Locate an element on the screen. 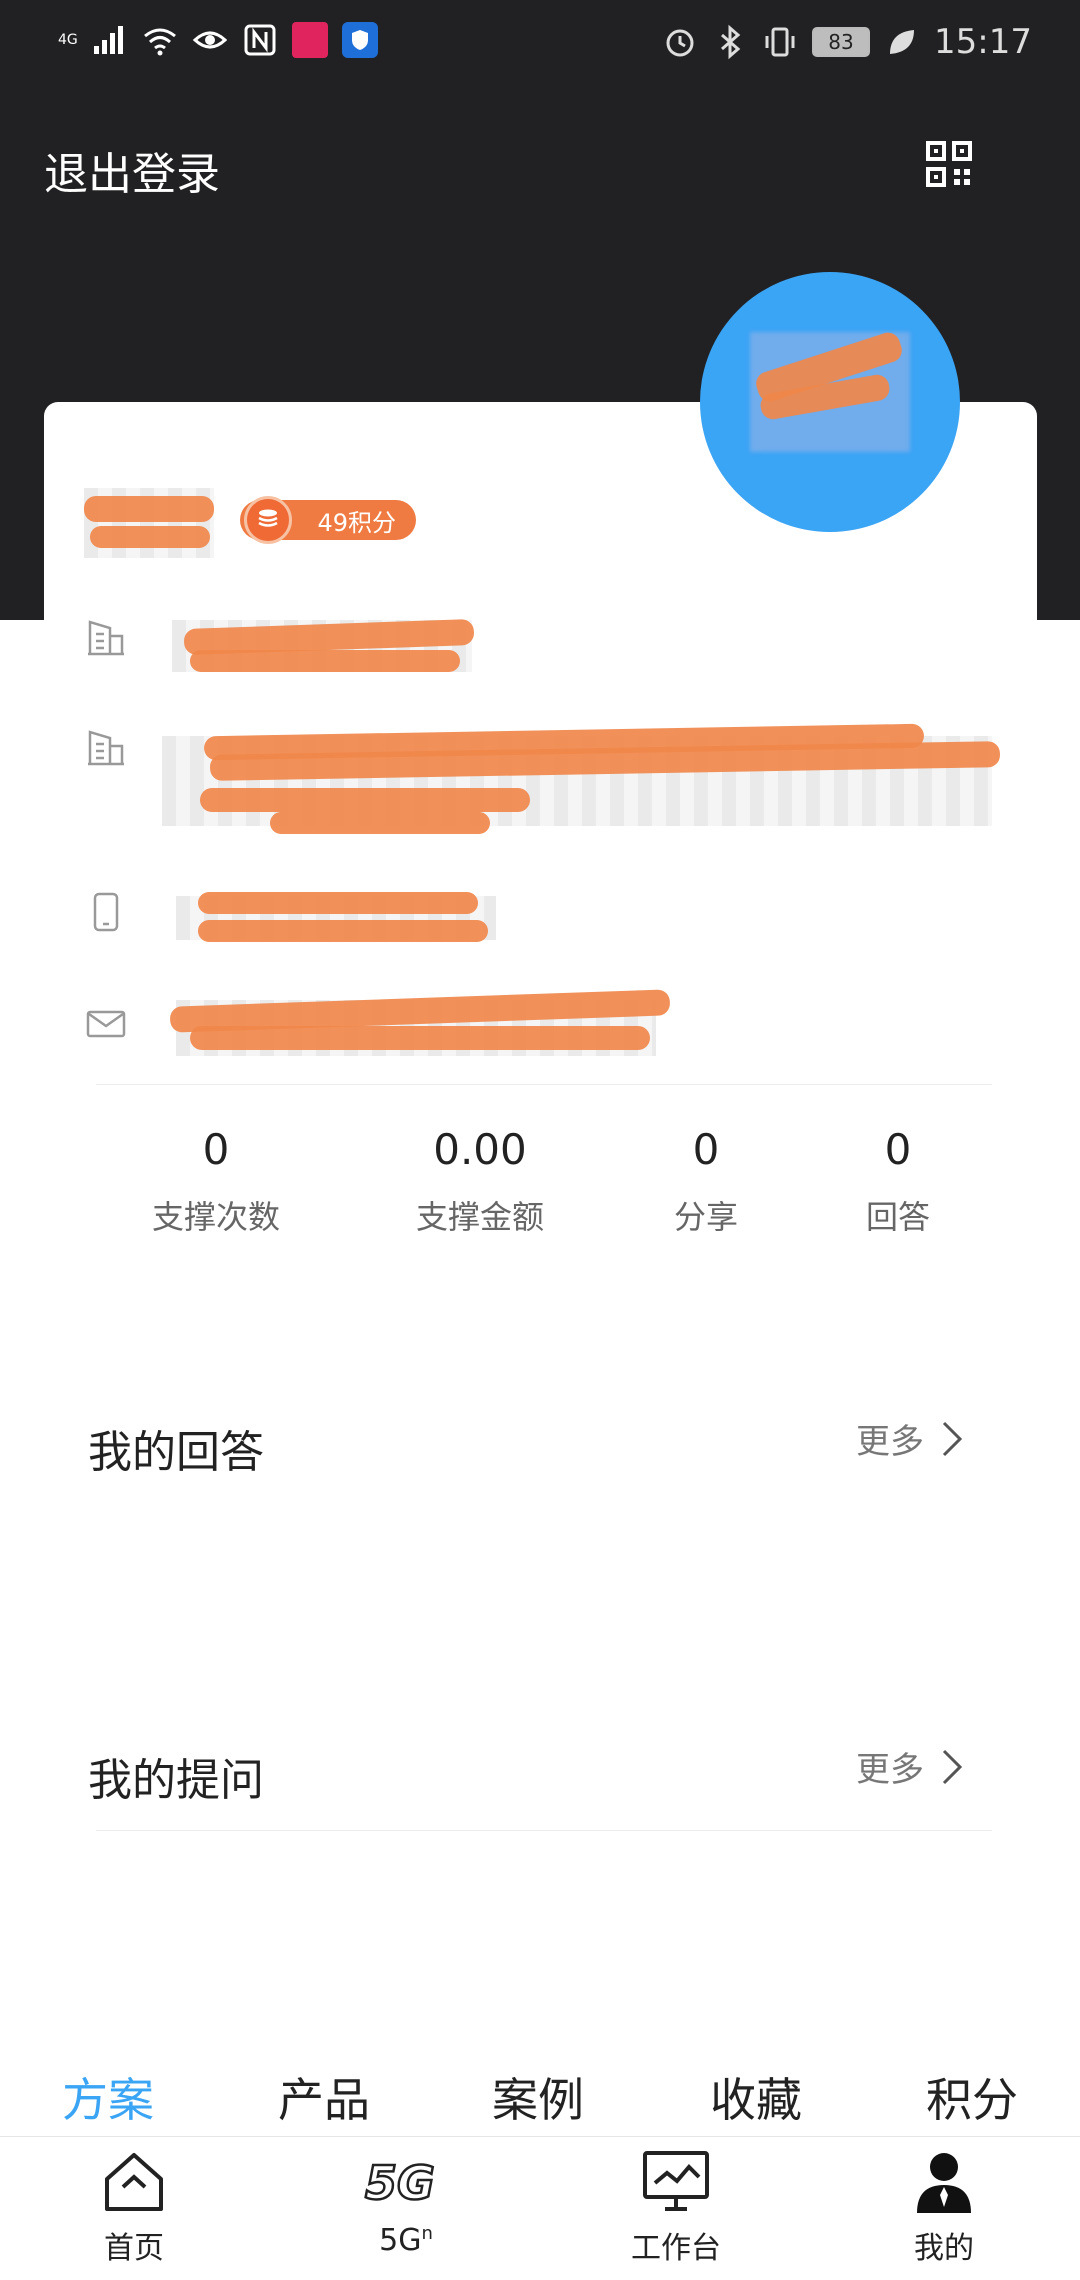 The height and width of the screenshot is (2280, 1080). company-redaction is located at coordinates (325, 661).